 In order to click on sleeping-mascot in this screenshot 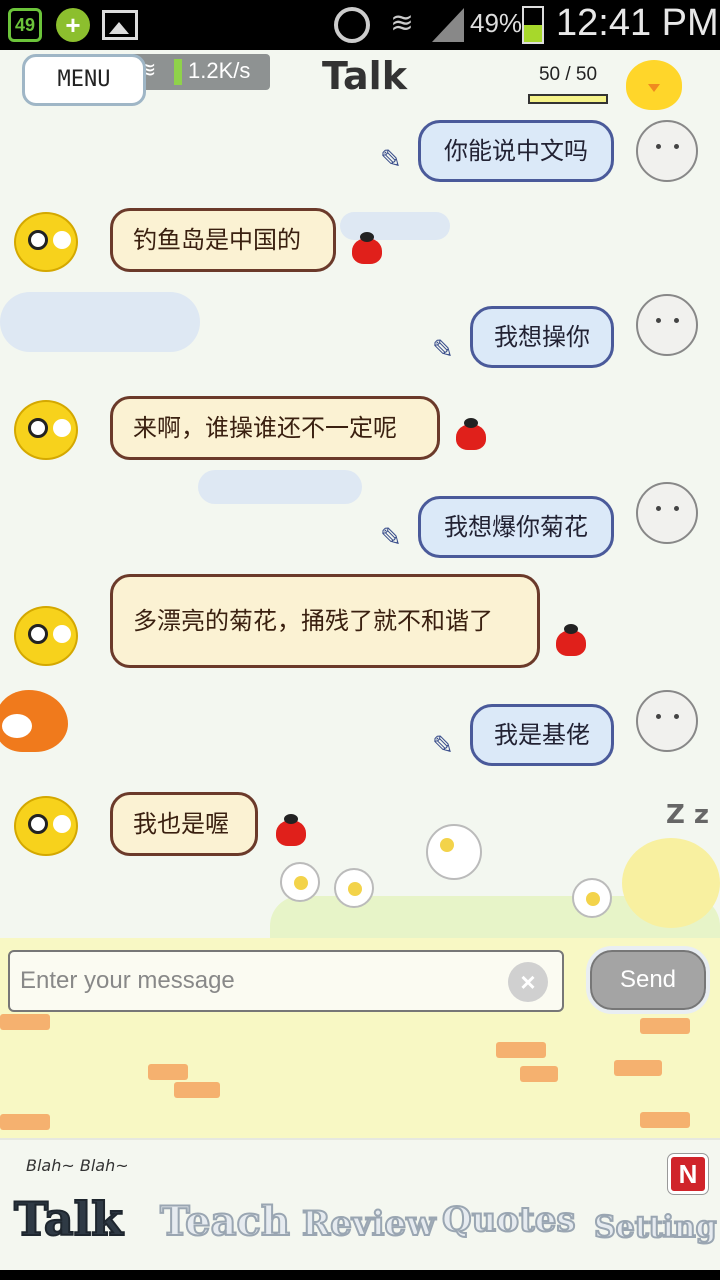, I will do `click(671, 883)`.